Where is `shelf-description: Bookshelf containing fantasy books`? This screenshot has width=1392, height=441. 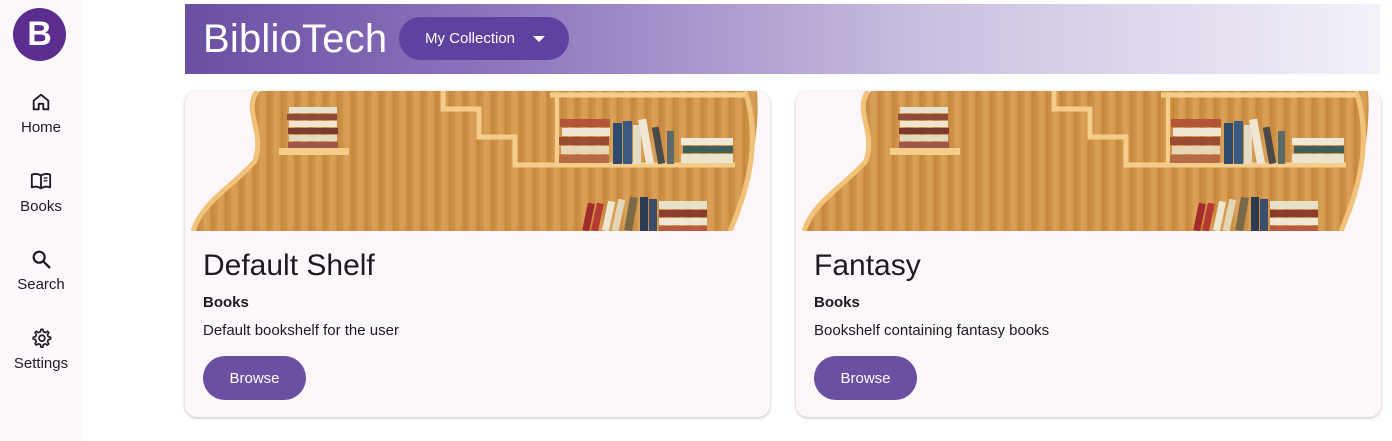 shelf-description: Bookshelf containing fantasy books is located at coordinates (932, 330).